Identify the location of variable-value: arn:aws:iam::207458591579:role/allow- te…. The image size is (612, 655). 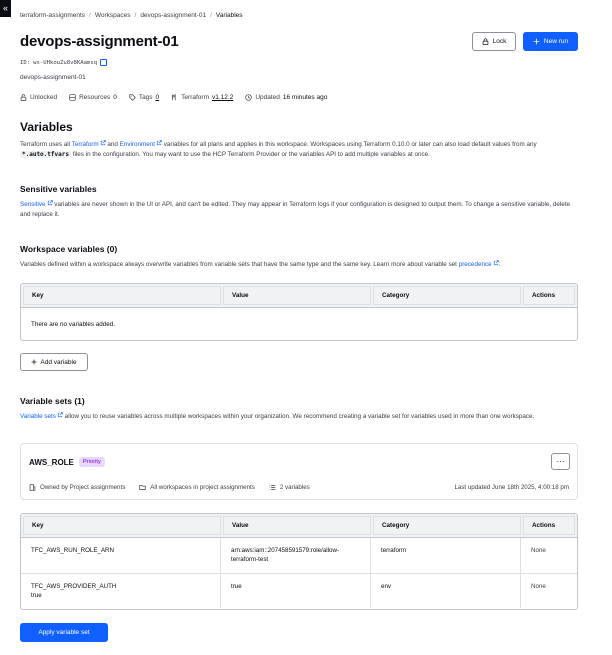
(297, 555).